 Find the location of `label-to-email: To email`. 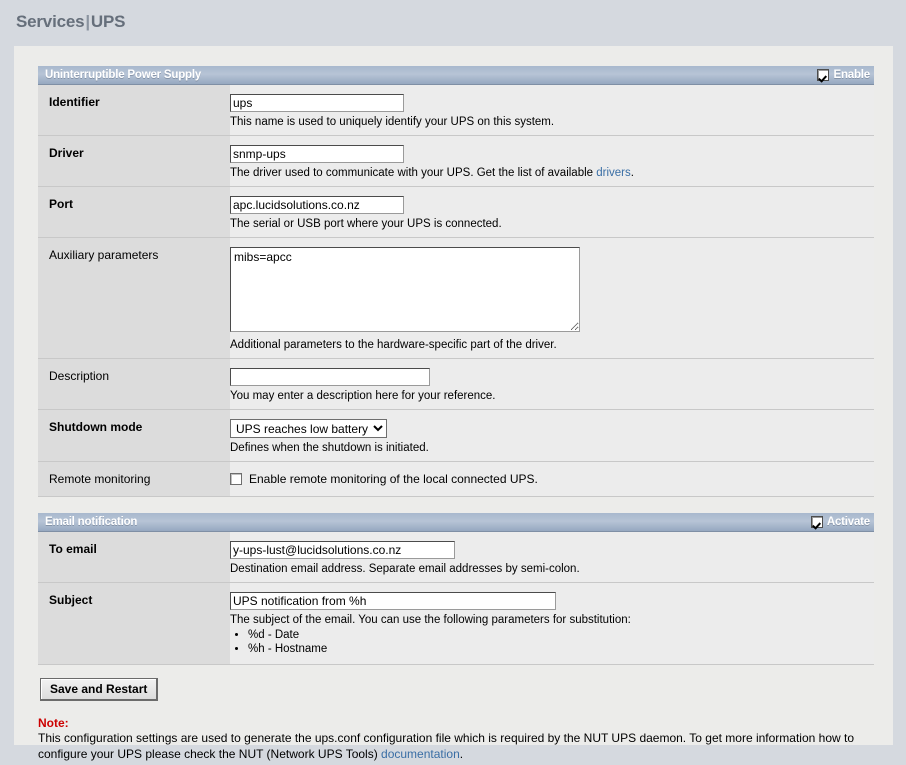

label-to-email: To email is located at coordinates (134, 557).